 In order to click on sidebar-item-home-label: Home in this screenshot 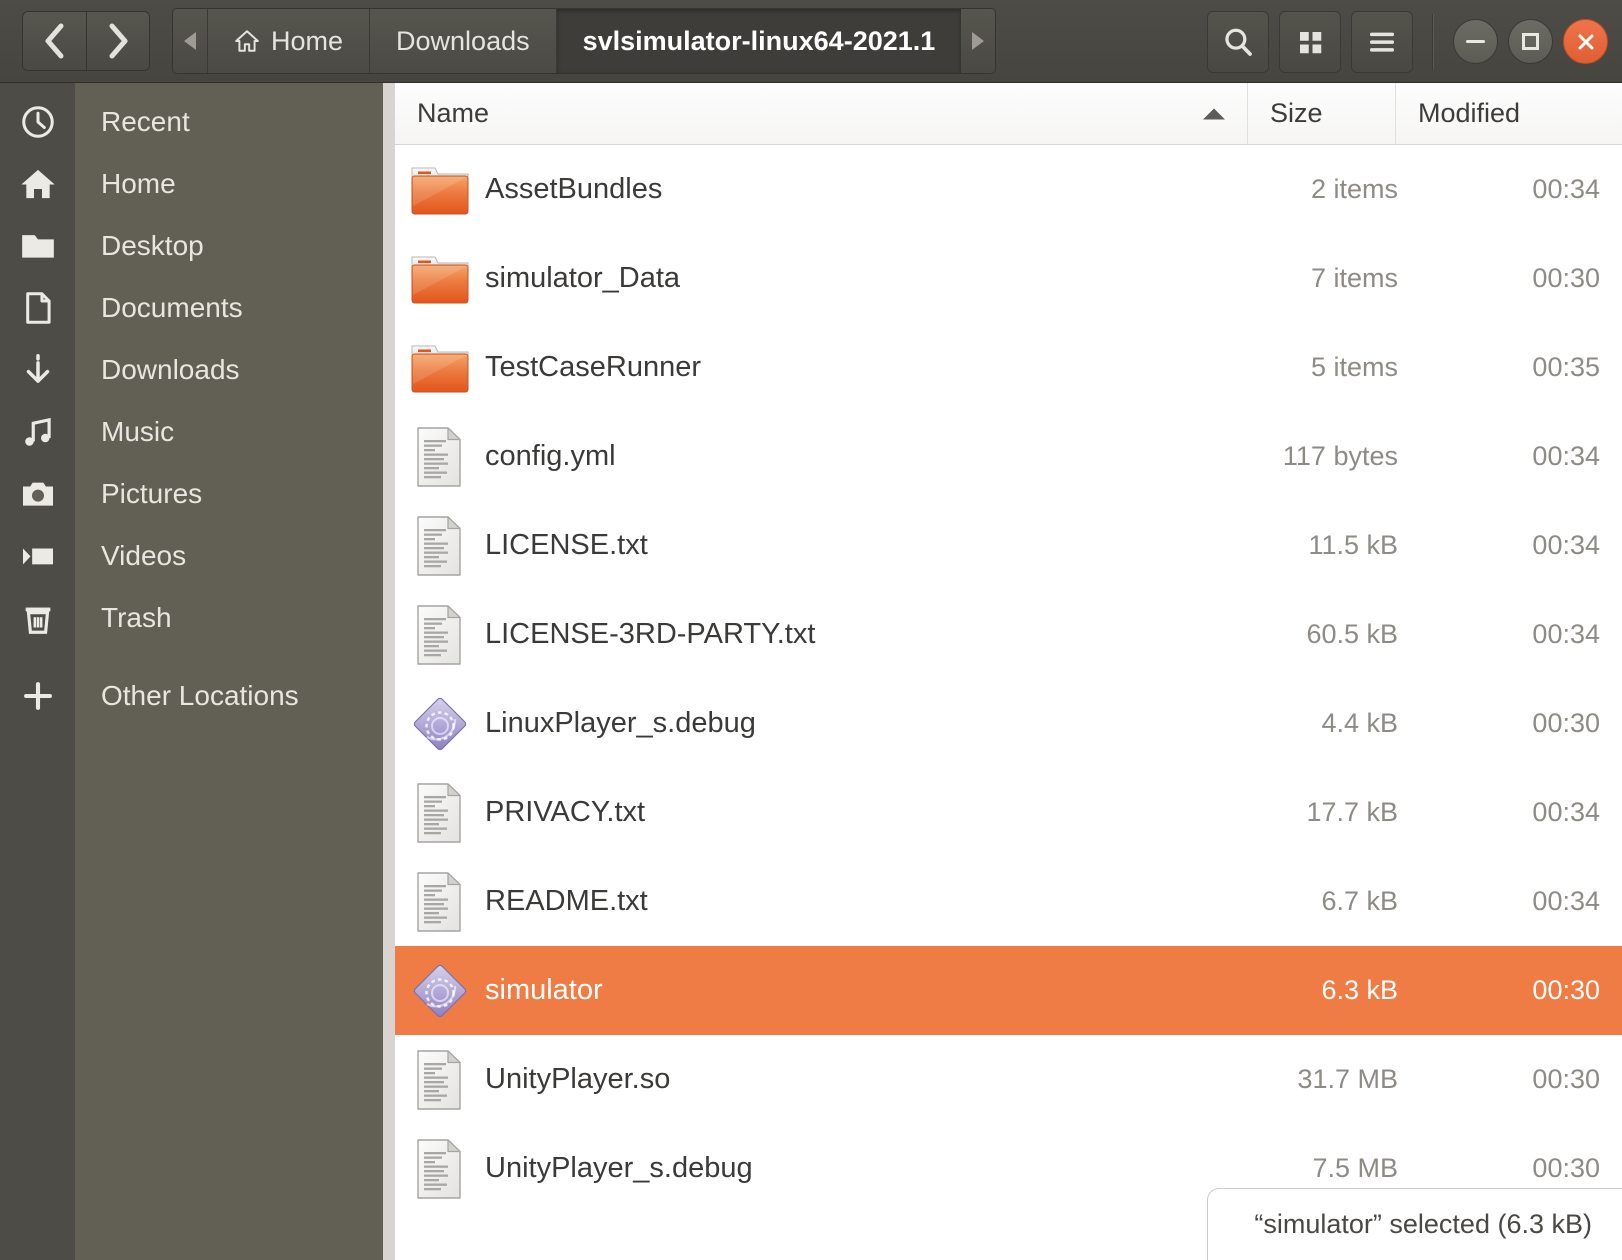, I will do `click(138, 183)`.